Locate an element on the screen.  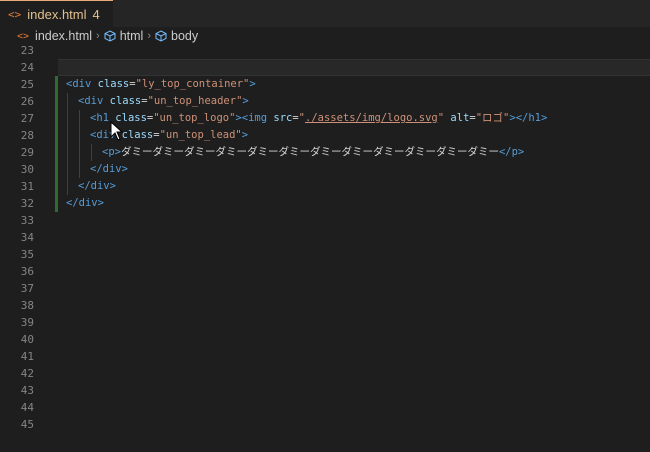
code-line-30: </div> is located at coordinates (109, 169).